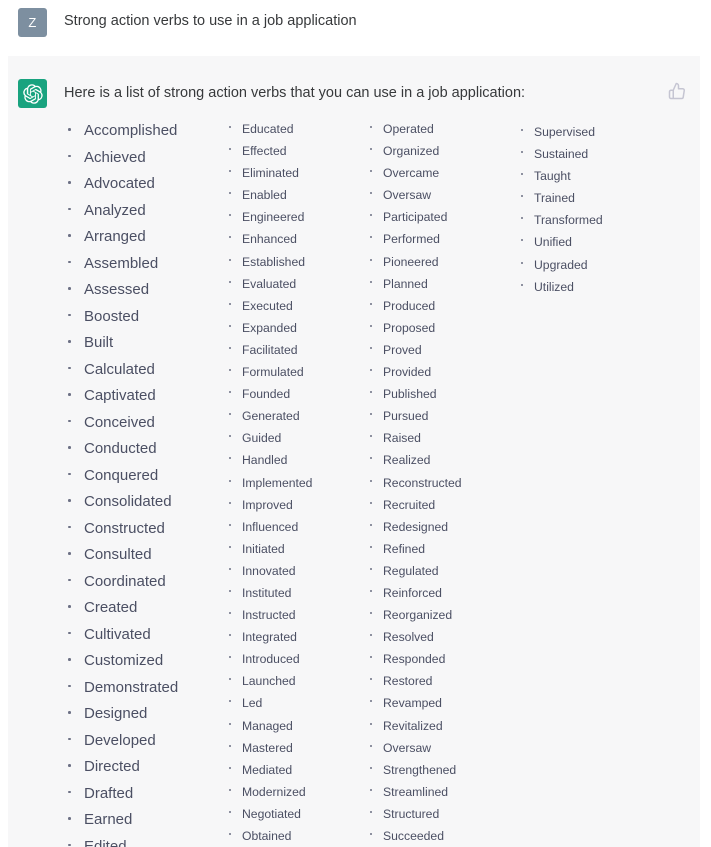 This screenshot has height=847, width=711. I want to click on verb-item: Resolved, so click(414, 637).